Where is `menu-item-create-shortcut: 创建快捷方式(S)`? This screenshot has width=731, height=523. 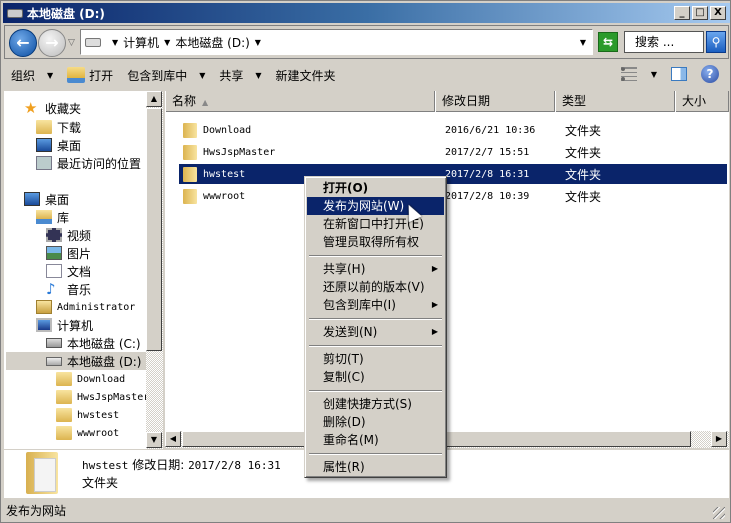 menu-item-create-shortcut: 创建快捷方式(S) is located at coordinates (375, 404).